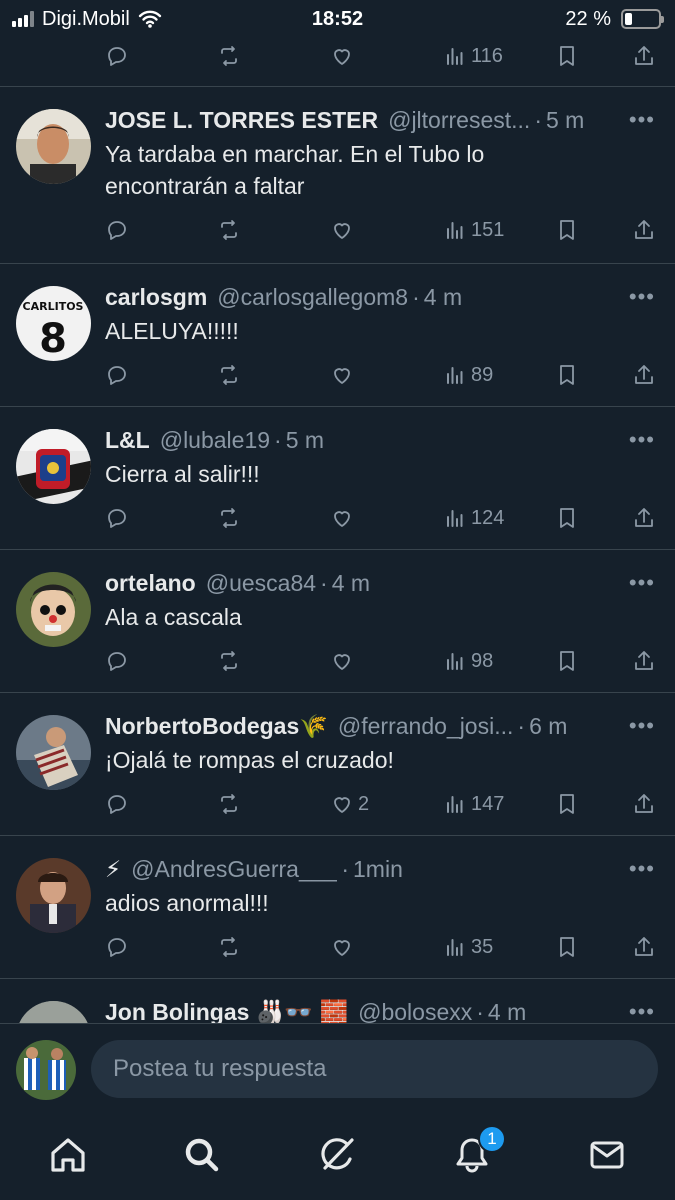  What do you see at coordinates (607, 1155) in the screenshot?
I see `nav-messages` at bounding box center [607, 1155].